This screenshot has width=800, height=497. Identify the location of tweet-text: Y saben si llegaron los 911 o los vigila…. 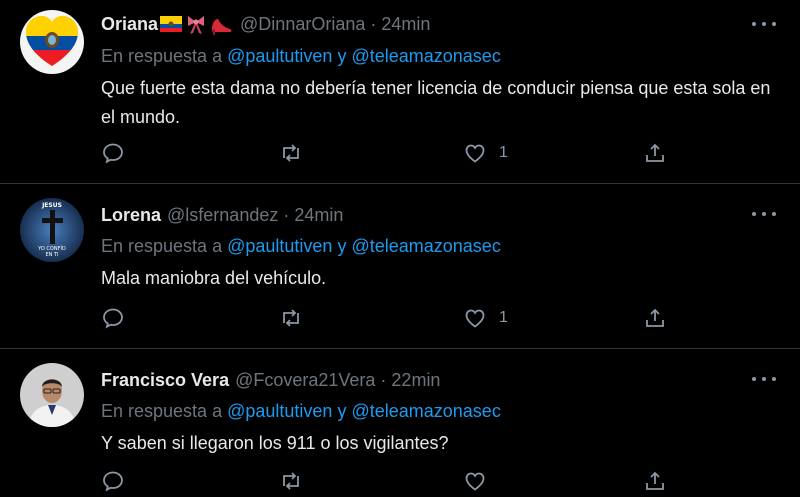
(275, 443).